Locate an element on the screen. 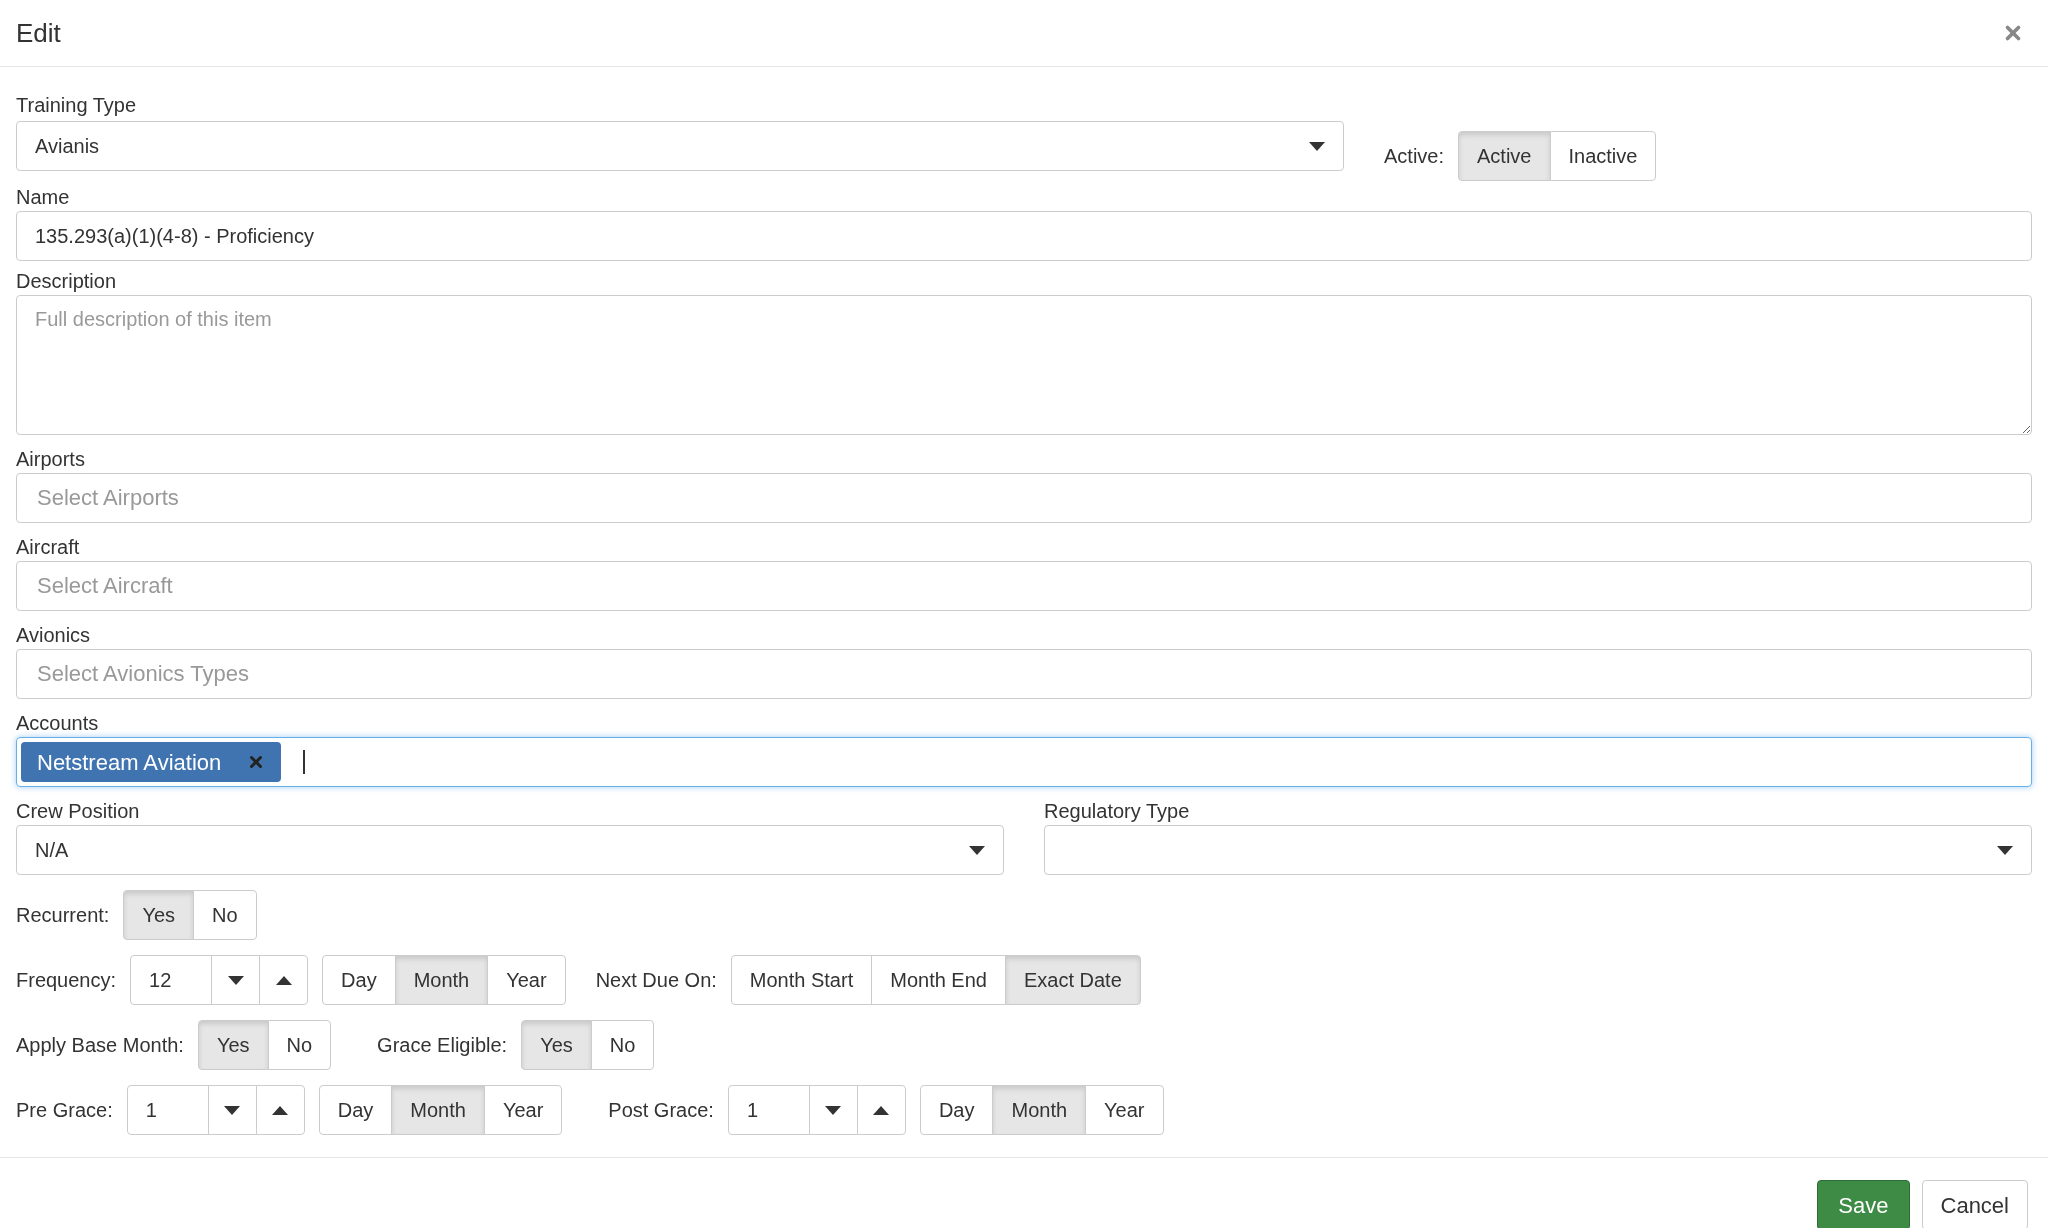 The height and width of the screenshot is (1228, 2048). field-label: Active: is located at coordinates (1414, 156).